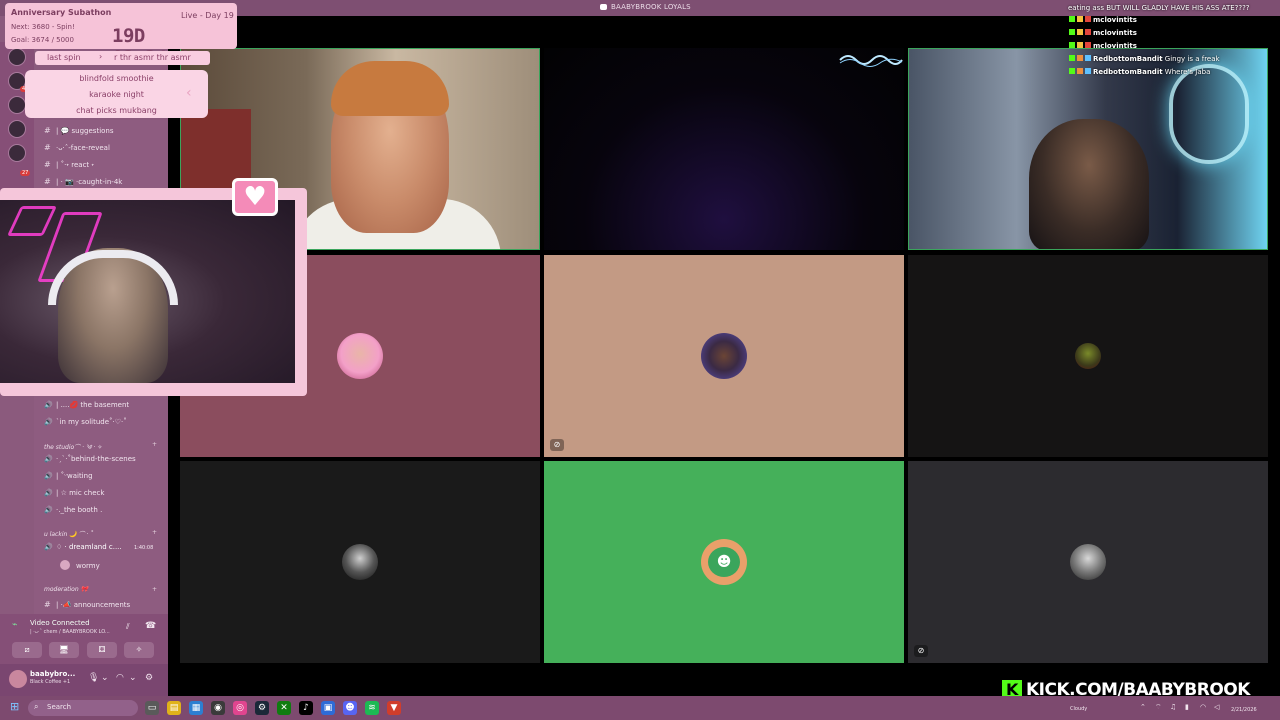 The image size is (1280, 720). Describe the element at coordinates (87, 604) in the screenshot. I see `channel-announcements: # | ·📣 announcements` at that location.